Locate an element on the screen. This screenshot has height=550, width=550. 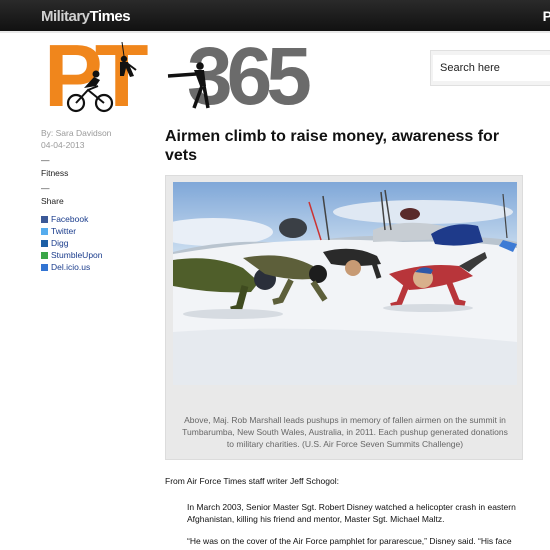
share-delicious-label: Del.icio.us is located at coordinates (71, 267).